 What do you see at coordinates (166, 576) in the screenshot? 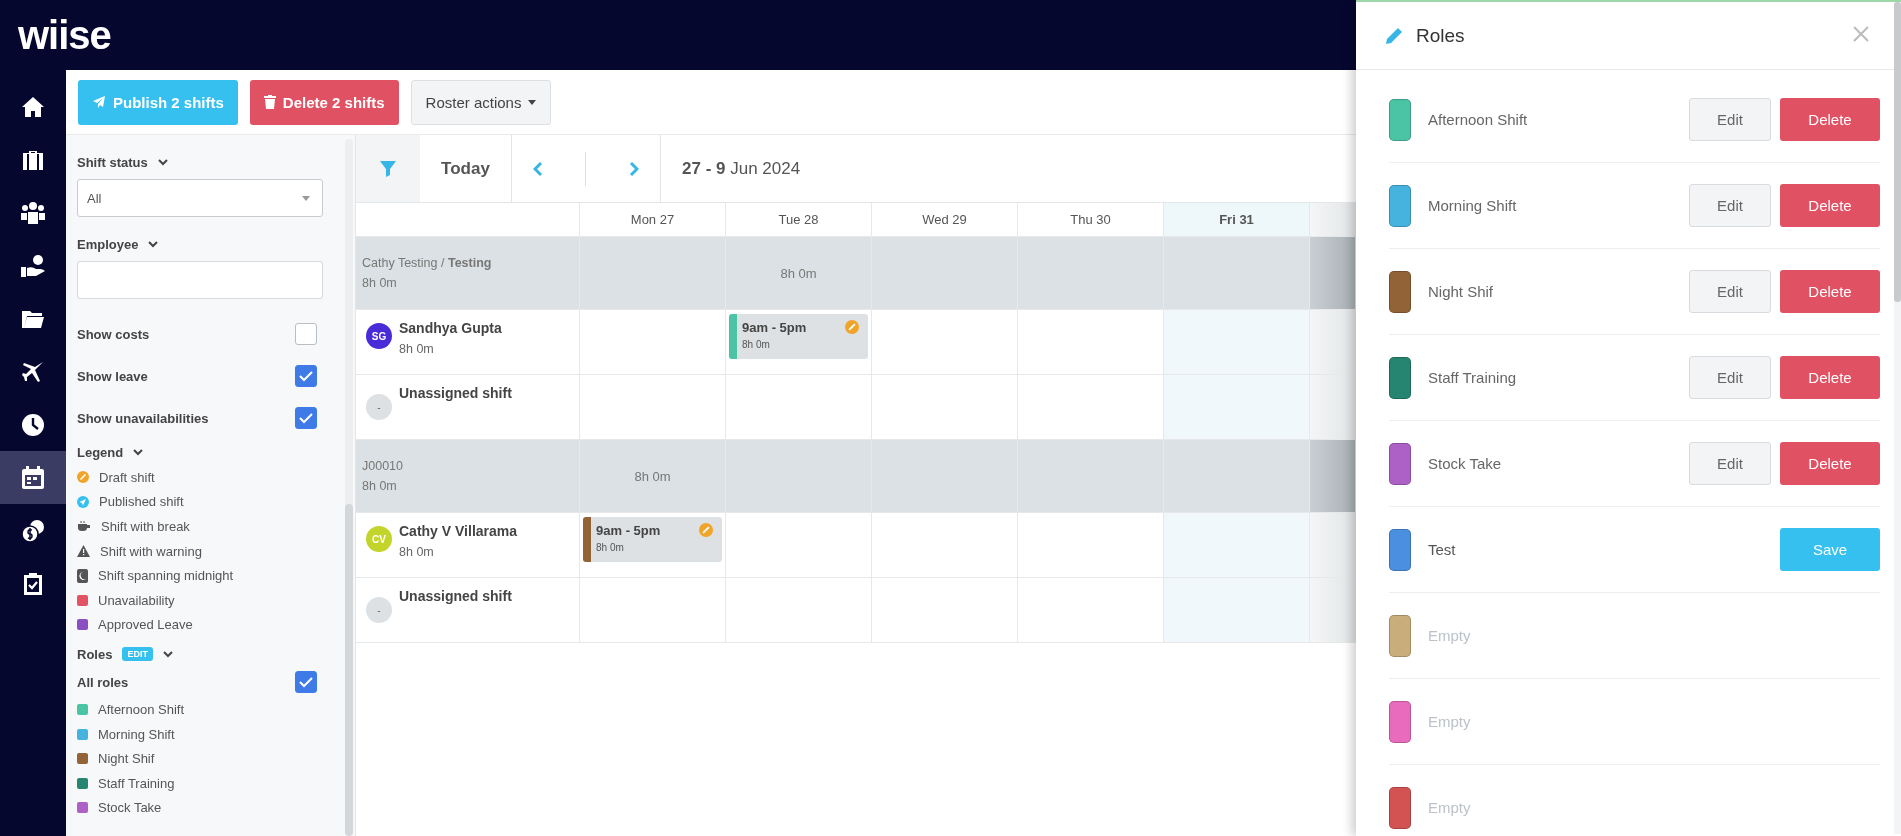
I see `legend-label: Shift spanning midnight` at bounding box center [166, 576].